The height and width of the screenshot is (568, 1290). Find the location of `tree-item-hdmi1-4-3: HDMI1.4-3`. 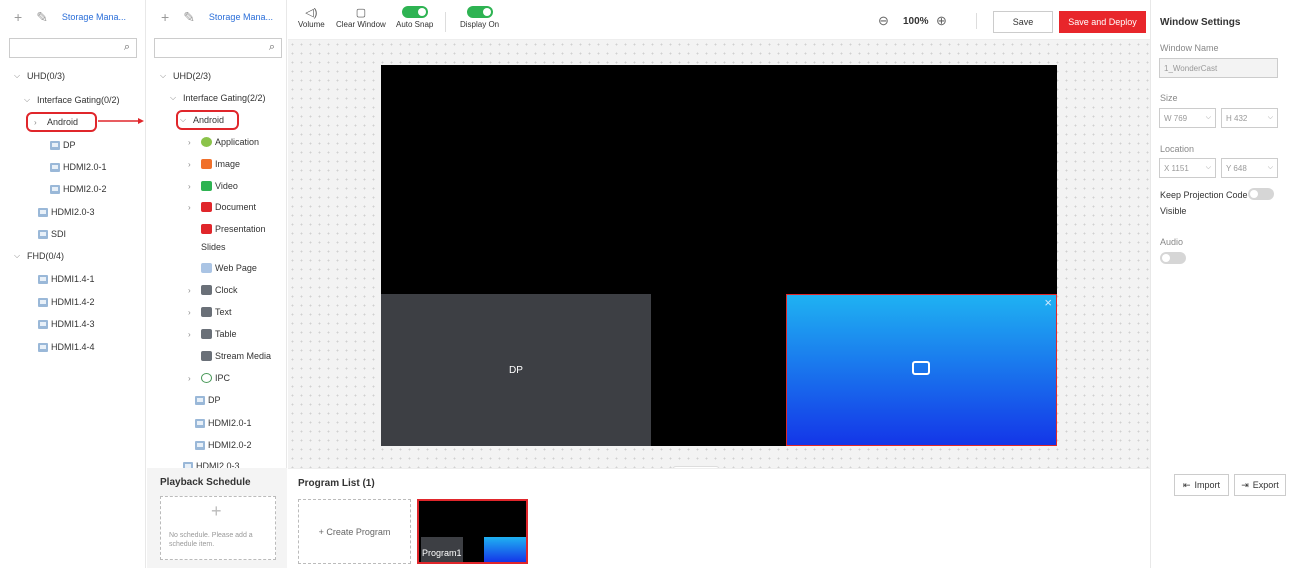

tree-item-hdmi1-4-3: HDMI1.4-3 is located at coordinates (66, 324).